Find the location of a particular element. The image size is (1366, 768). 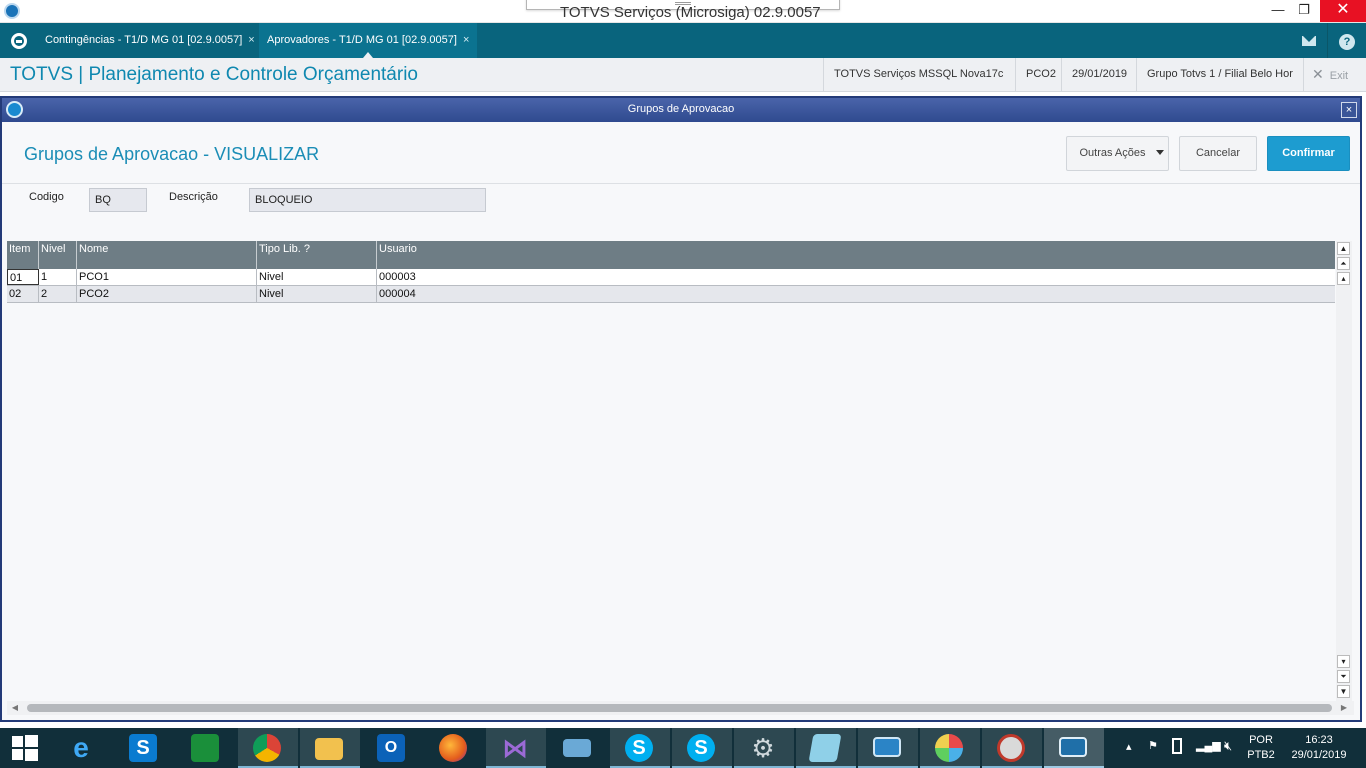

column-header-item: Item is located at coordinates (23, 255).